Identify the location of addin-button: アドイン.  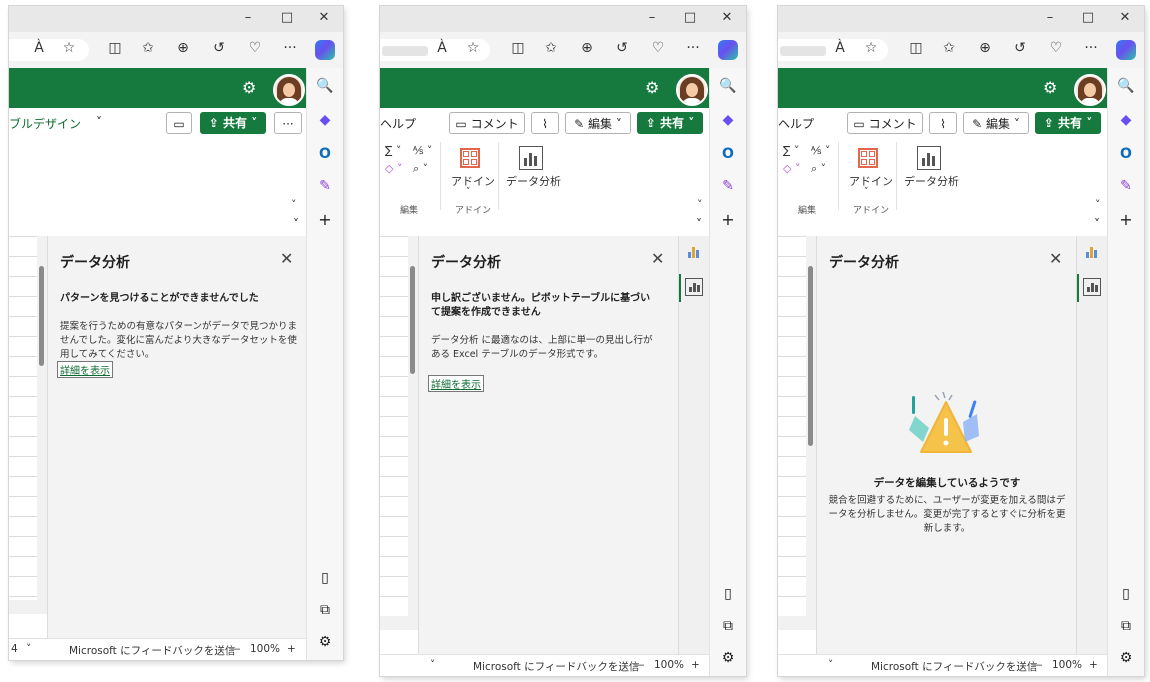
(473, 181).